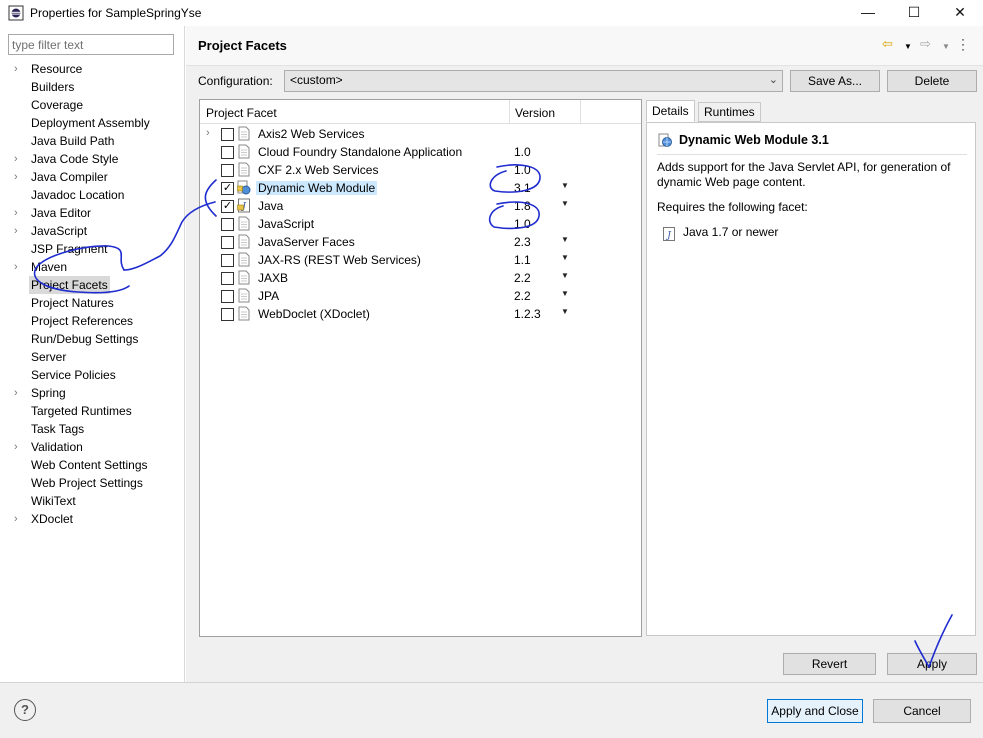  Describe the element at coordinates (908, 47) in the screenshot. I see `back-menu-chevron-icon: ▼` at that location.